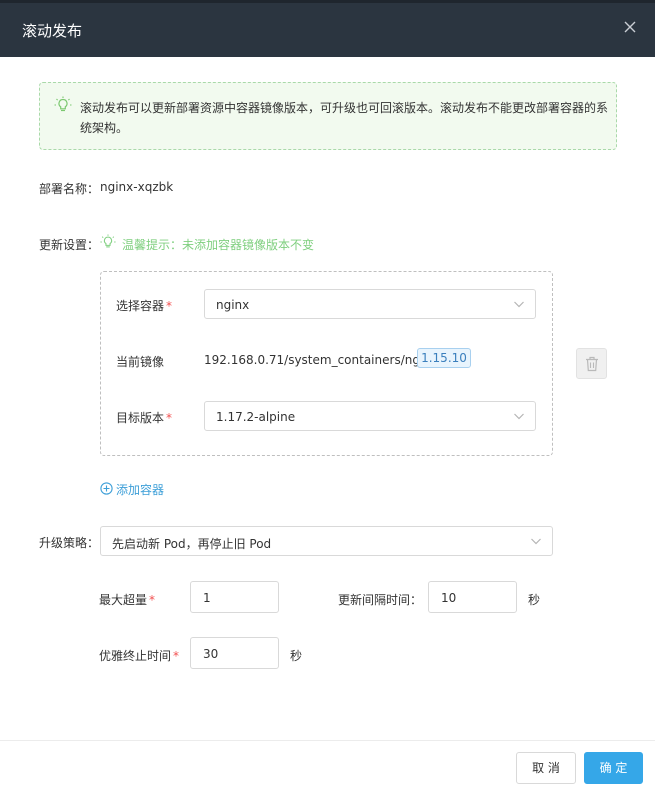  I want to click on target-version-select: 1.17.2-alpine, so click(370, 416).